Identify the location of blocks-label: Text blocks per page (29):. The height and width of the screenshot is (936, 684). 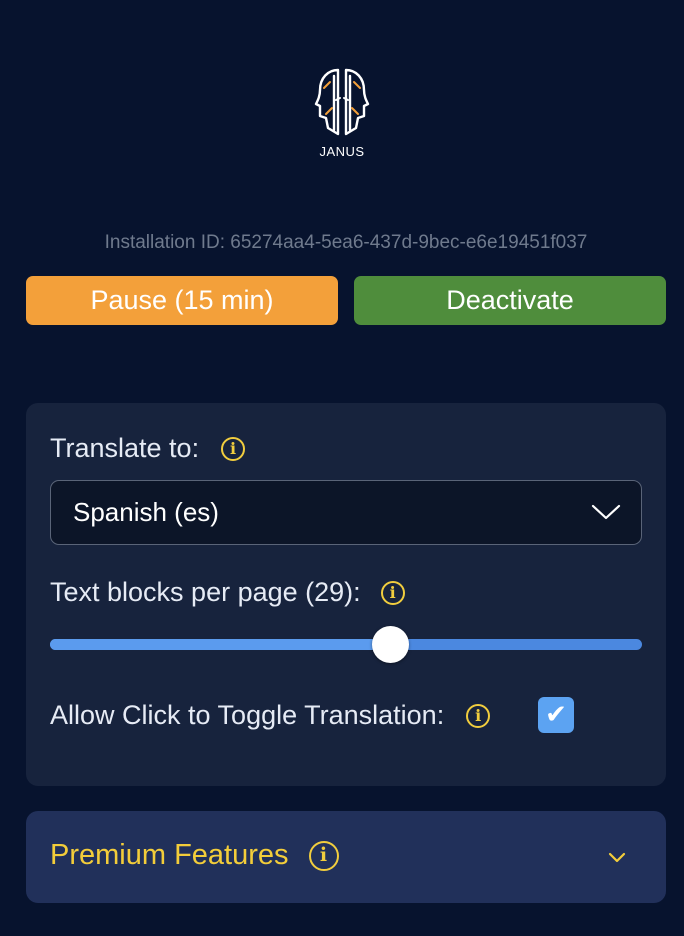
(205, 592).